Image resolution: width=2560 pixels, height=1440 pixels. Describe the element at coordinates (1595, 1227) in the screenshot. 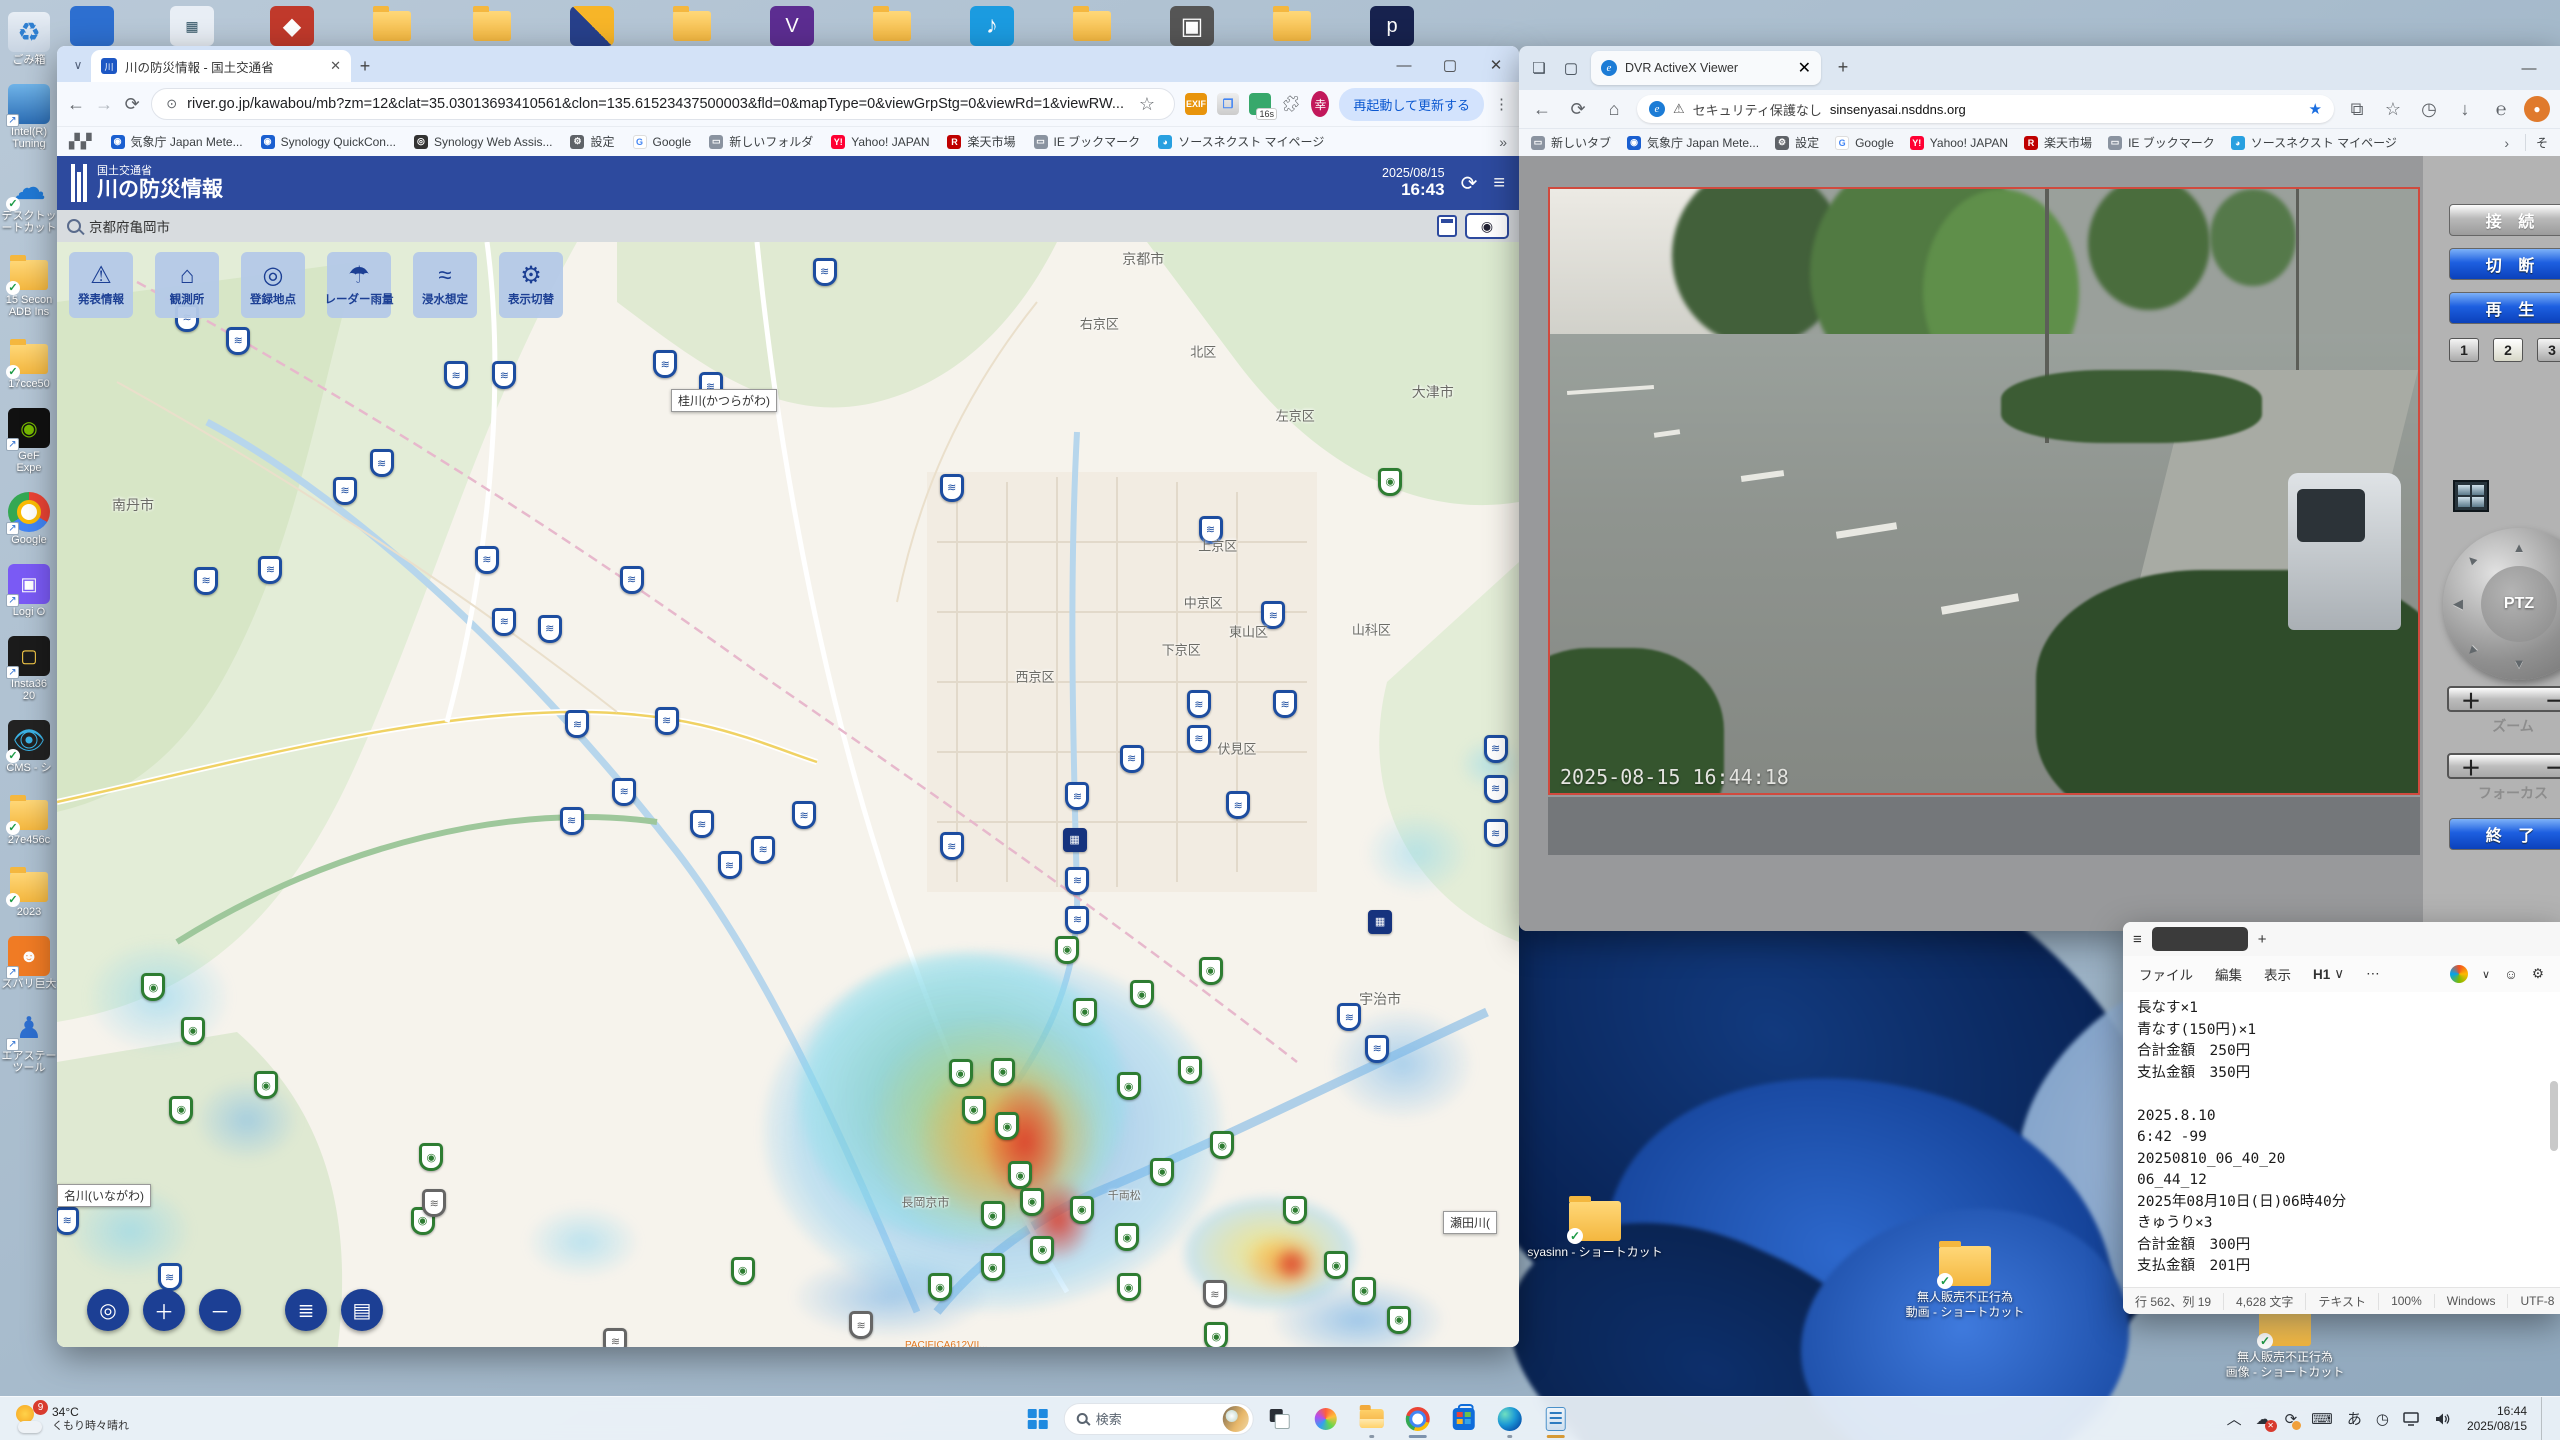

I see `desktop-shortcut-syasinn: ✓ syasinn - ショートカット` at that location.